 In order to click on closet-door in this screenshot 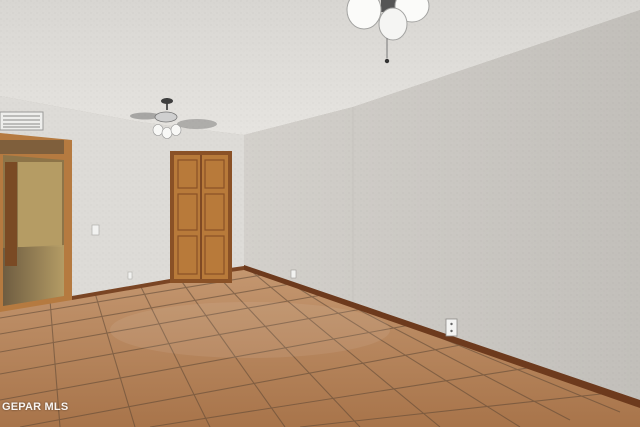, I will do `click(201, 217)`.